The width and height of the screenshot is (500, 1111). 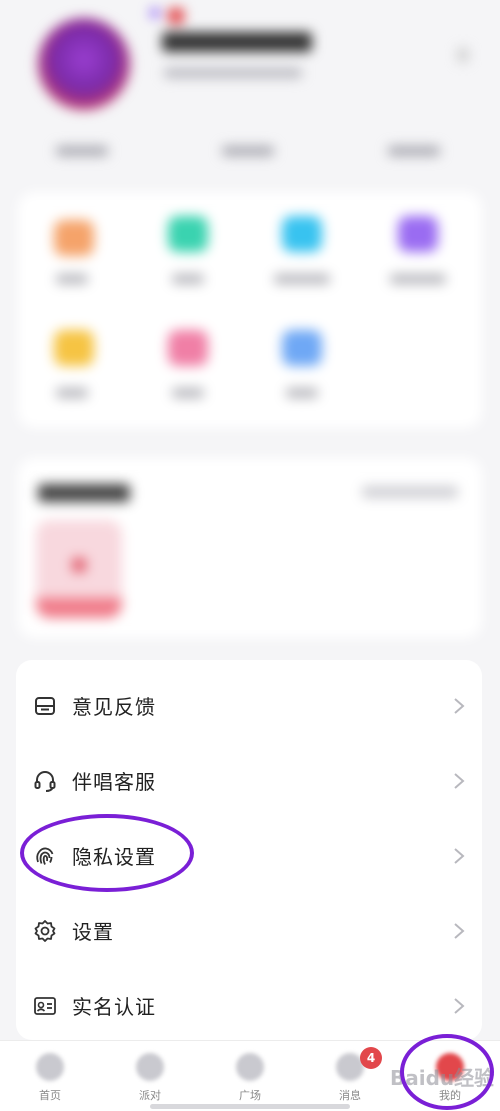 What do you see at coordinates (114, 782) in the screenshot?
I see `menu-item-label: 伴唱客服` at bounding box center [114, 782].